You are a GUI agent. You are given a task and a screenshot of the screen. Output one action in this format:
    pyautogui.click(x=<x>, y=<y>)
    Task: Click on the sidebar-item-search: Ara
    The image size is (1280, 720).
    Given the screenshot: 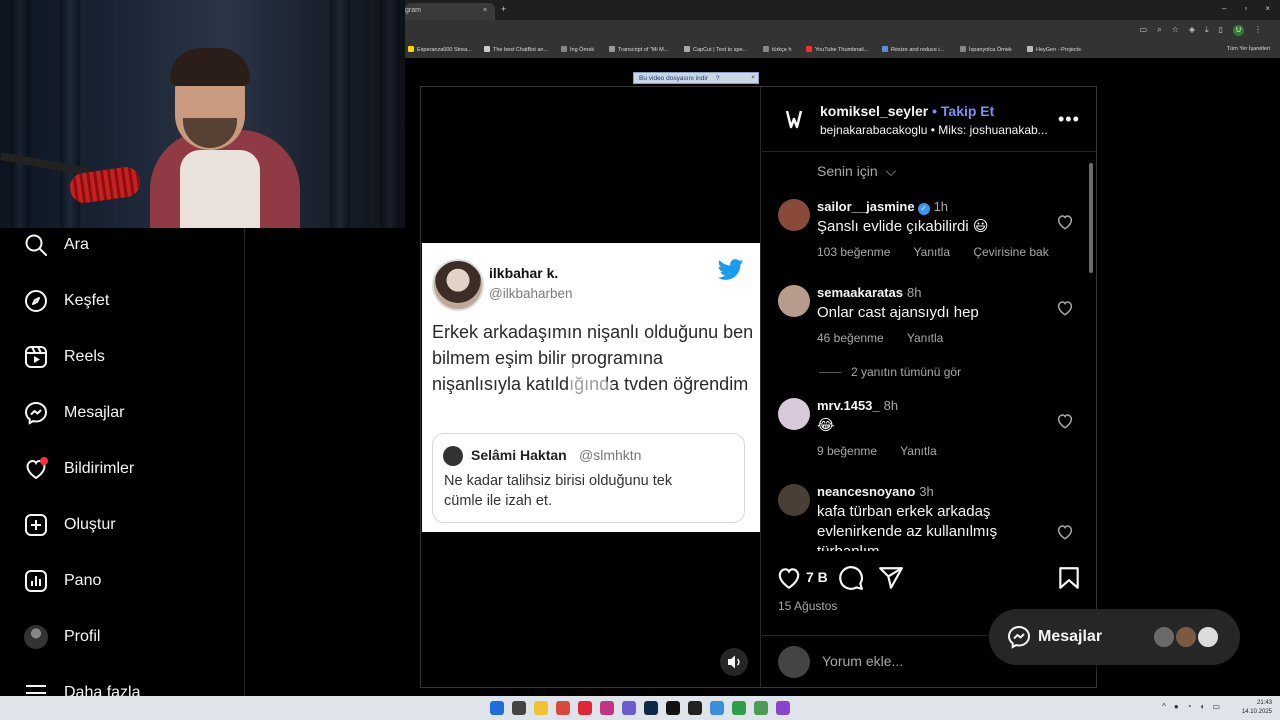 What is the action you would take?
    pyautogui.click(x=56, y=245)
    